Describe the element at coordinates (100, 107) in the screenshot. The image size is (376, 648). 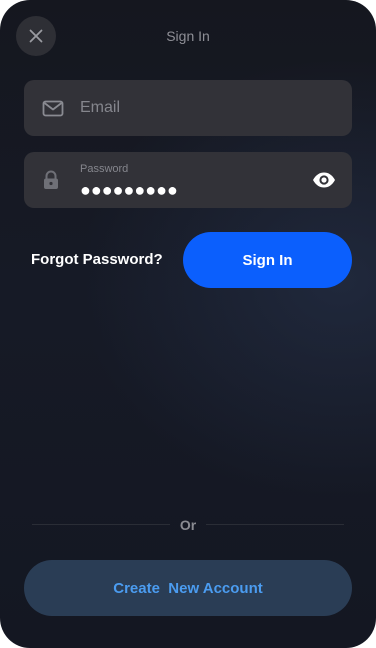
I see `email-placeholder: Email` at that location.